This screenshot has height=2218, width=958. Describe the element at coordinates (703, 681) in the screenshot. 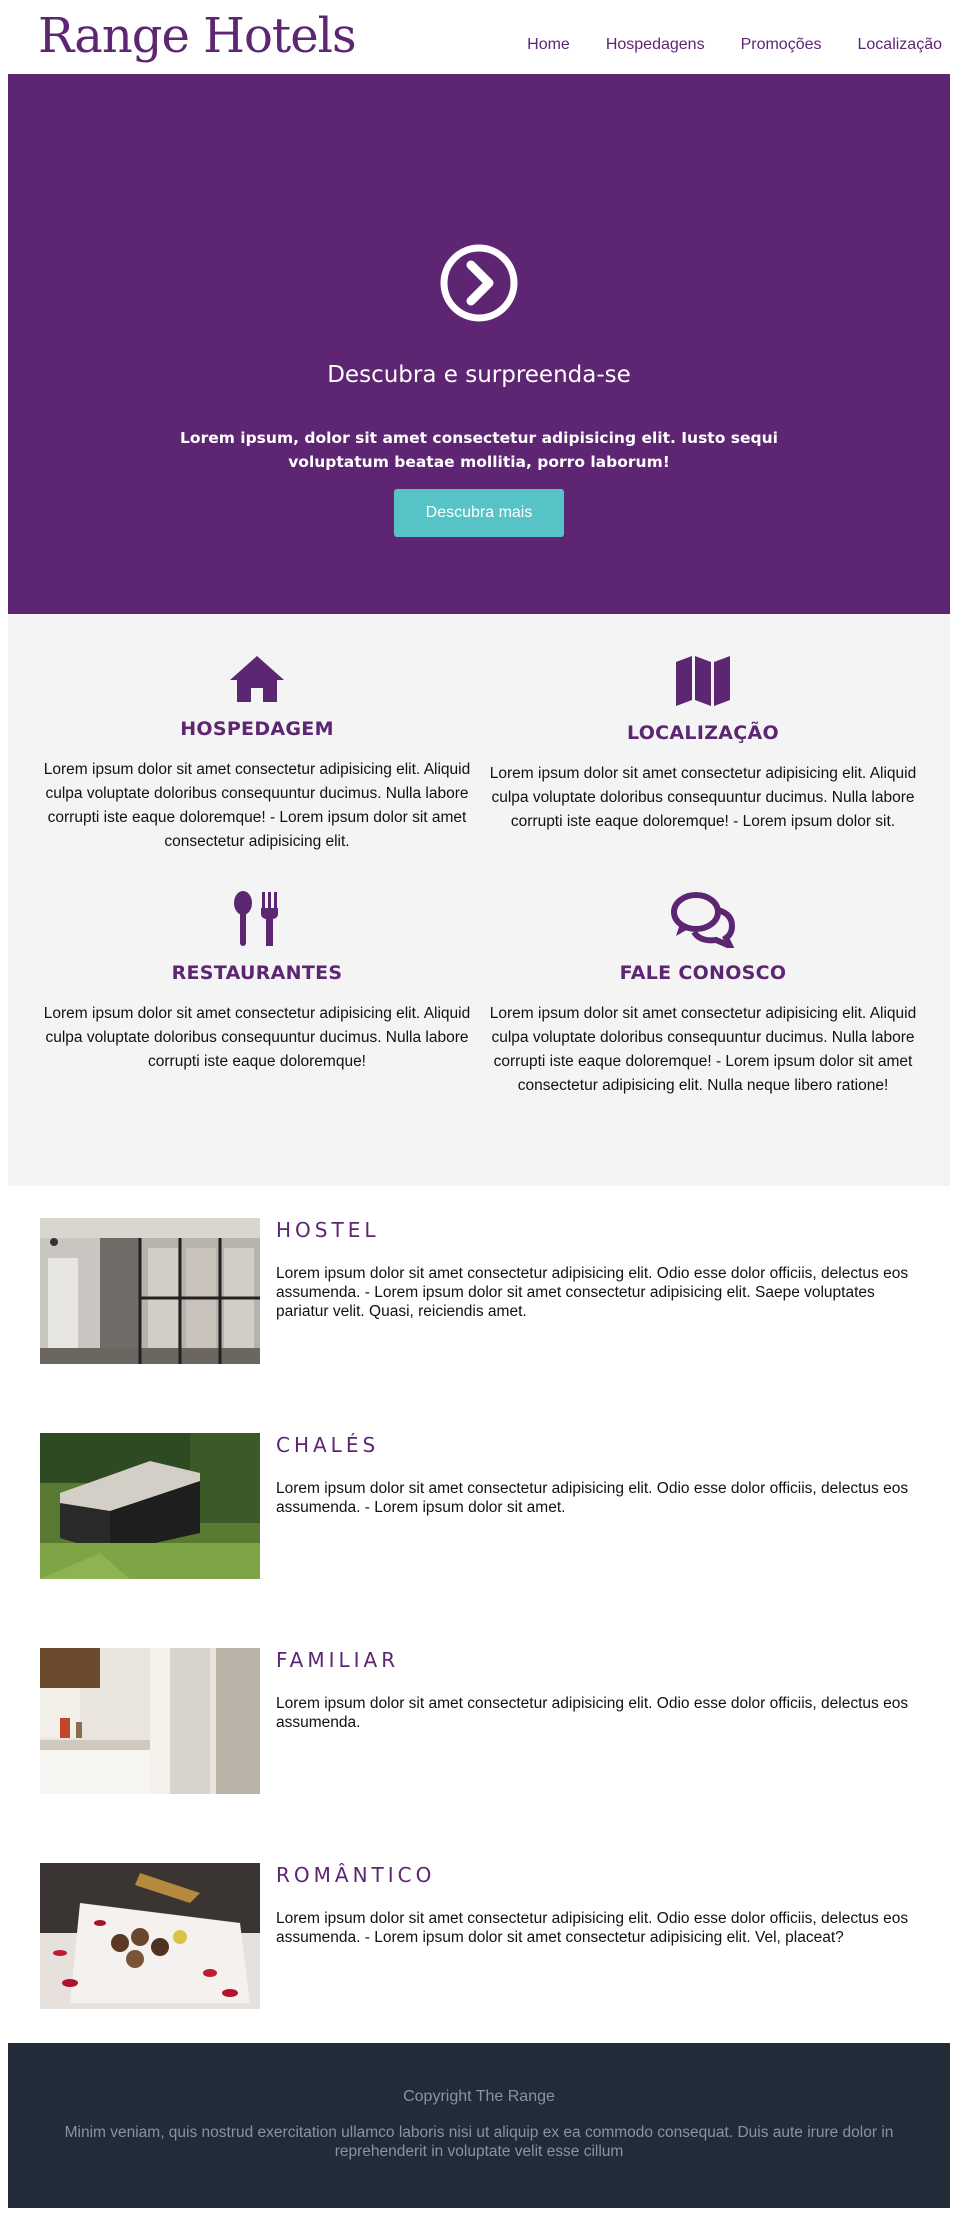

I see `map-icon` at that location.